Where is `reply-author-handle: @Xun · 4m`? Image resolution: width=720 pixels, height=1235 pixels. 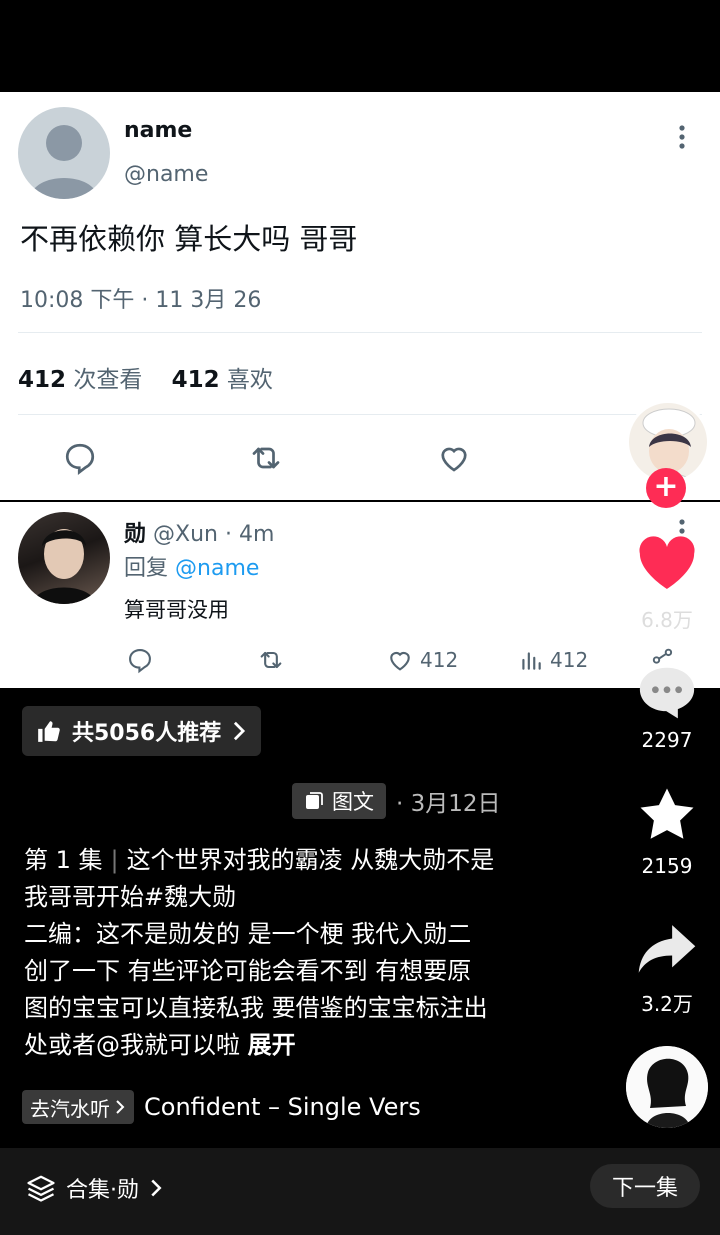
reply-author-handle: @Xun · 4m is located at coordinates (213, 534).